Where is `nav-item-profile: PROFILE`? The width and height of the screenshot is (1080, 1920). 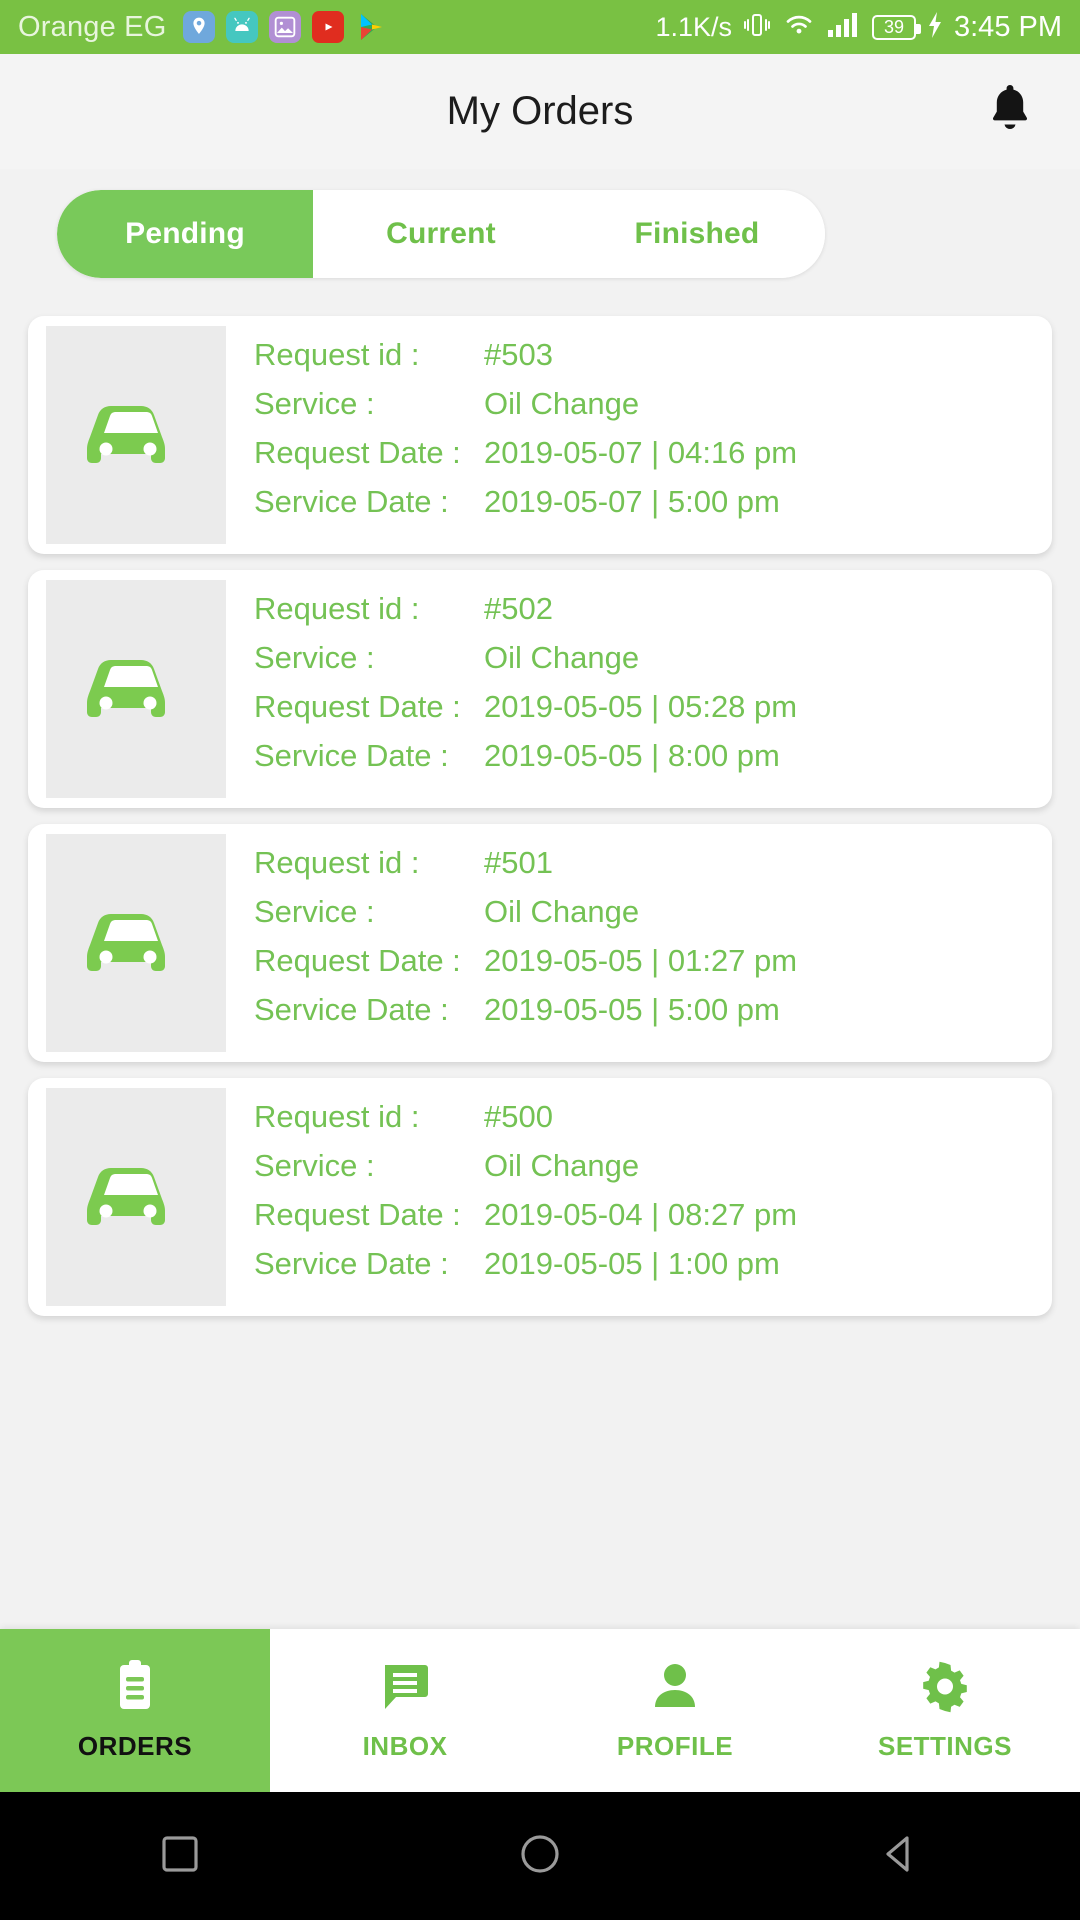
nav-item-profile: PROFILE is located at coordinates (675, 1710).